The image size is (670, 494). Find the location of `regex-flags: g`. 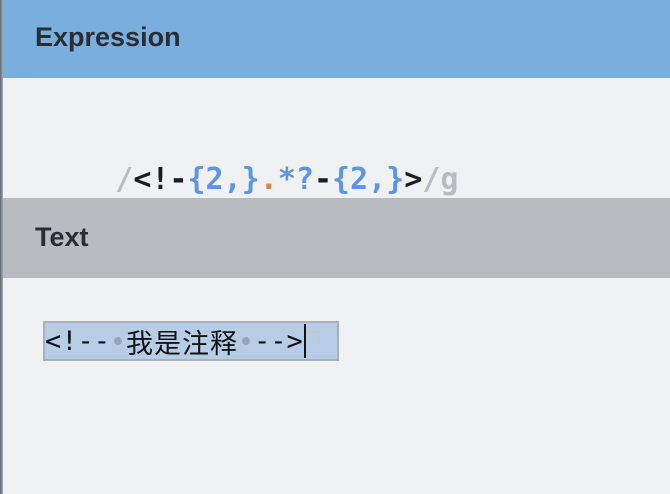

regex-flags: g is located at coordinates (449, 179).